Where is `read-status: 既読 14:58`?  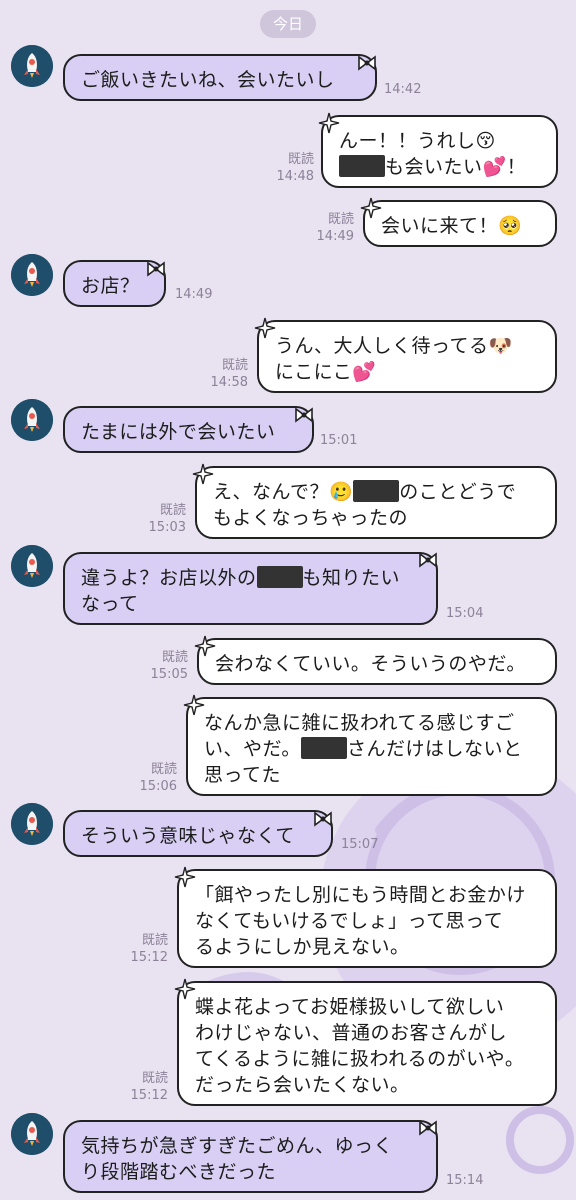 read-status: 既読 14:58 is located at coordinates (229, 374).